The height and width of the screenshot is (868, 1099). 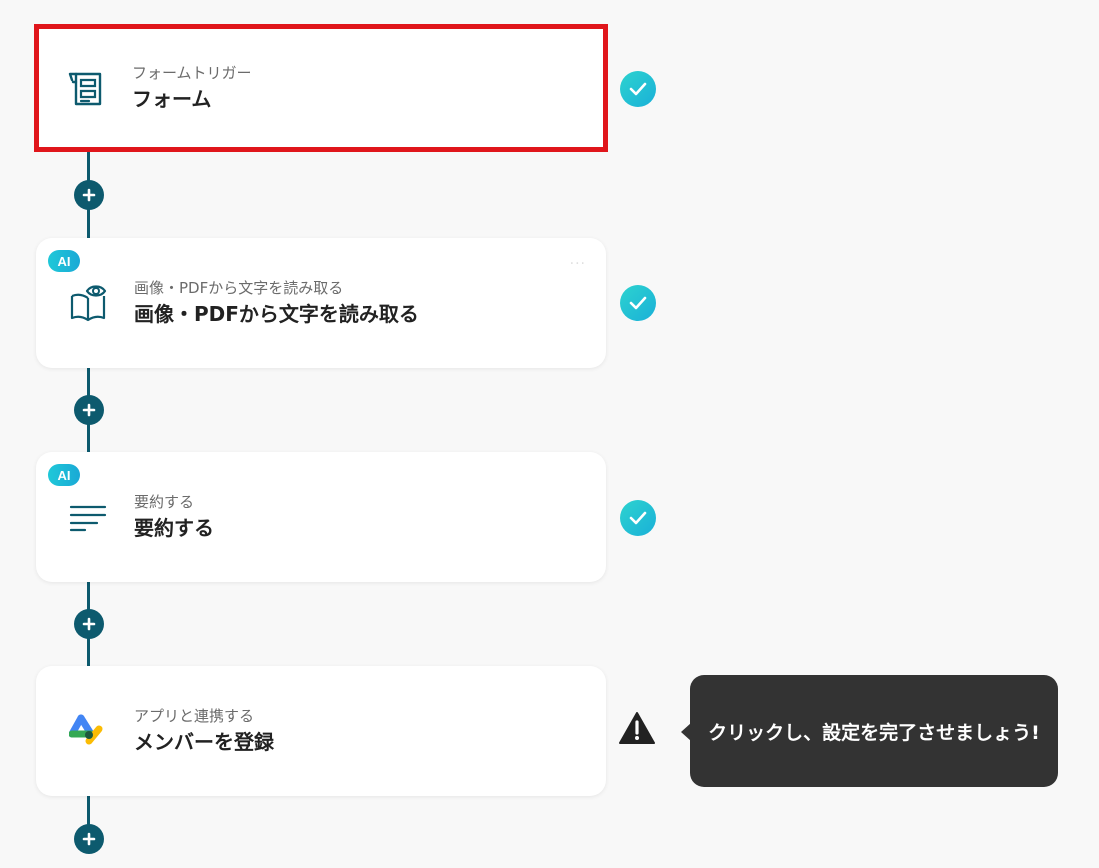 What do you see at coordinates (276, 314) in the screenshot?
I see `step-title: 画像・PDFから文字を読み取る` at bounding box center [276, 314].